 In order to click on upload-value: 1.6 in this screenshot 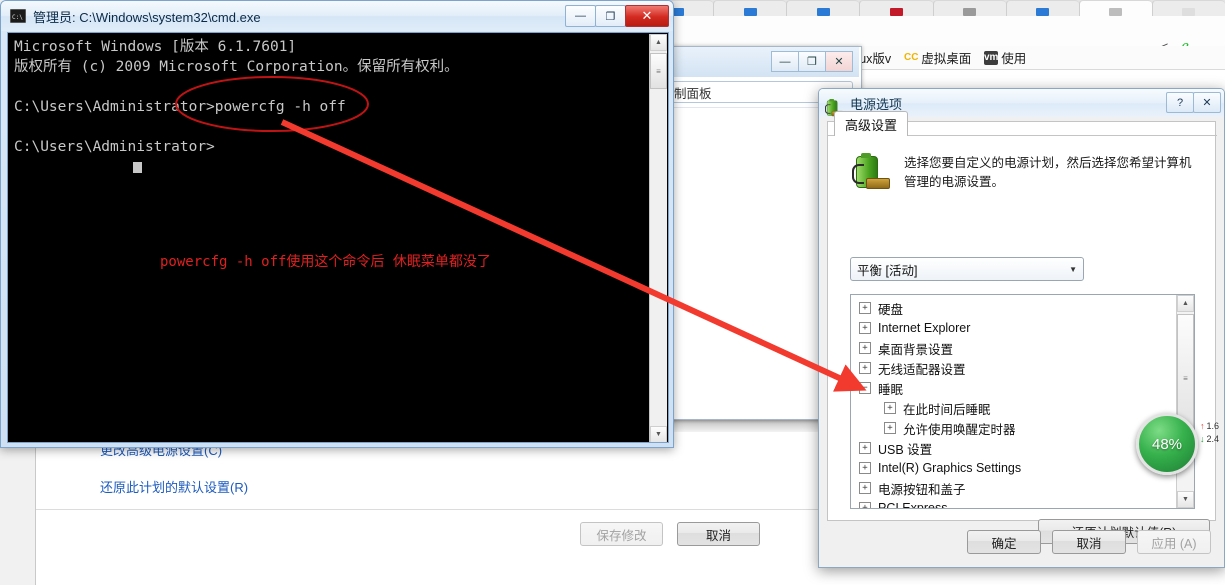, I will do `click(1213, 426)`.